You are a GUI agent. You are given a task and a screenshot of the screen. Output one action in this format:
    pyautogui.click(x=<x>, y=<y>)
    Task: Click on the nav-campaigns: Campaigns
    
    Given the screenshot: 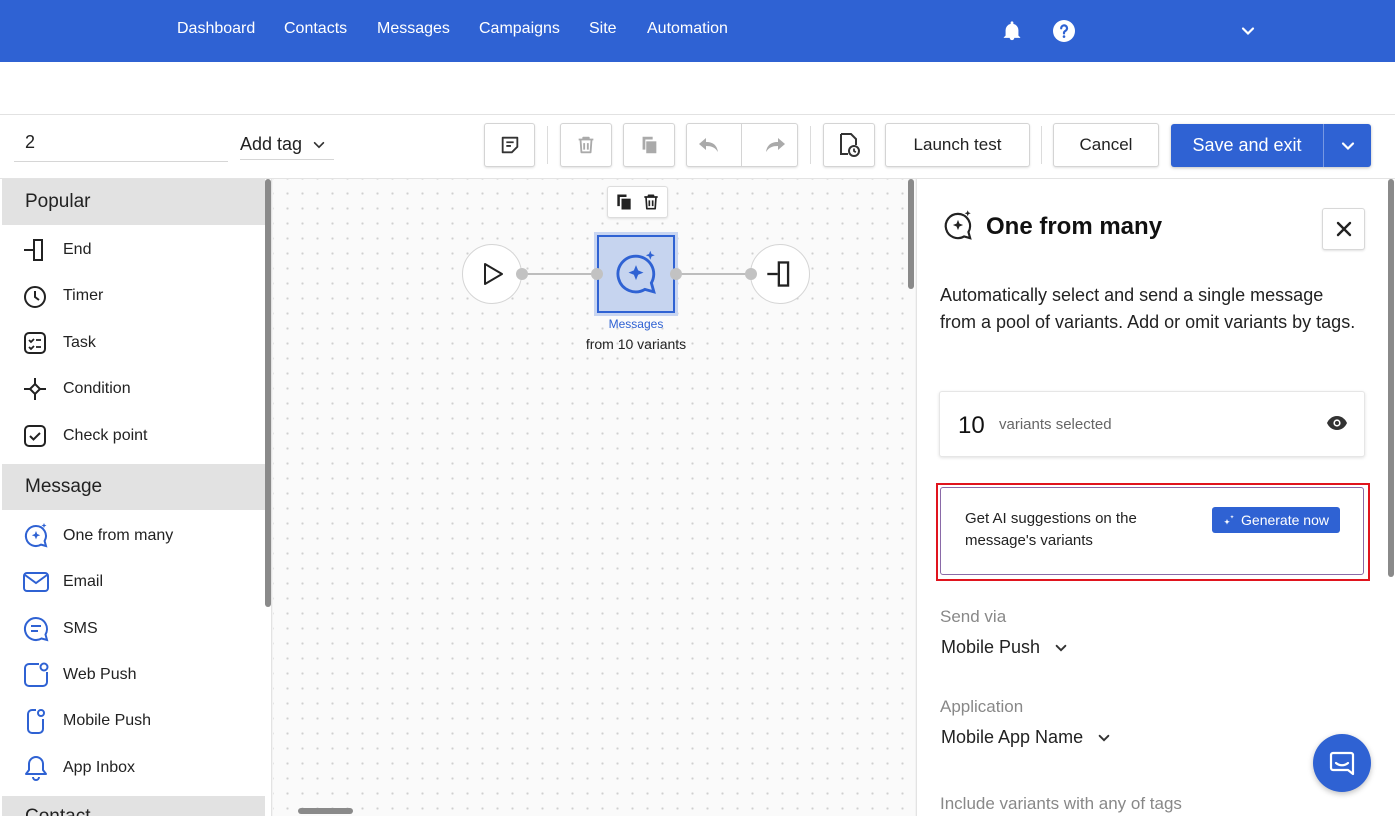 What is the action you would take?
    pyautogui.click(x=519, y=29)
    